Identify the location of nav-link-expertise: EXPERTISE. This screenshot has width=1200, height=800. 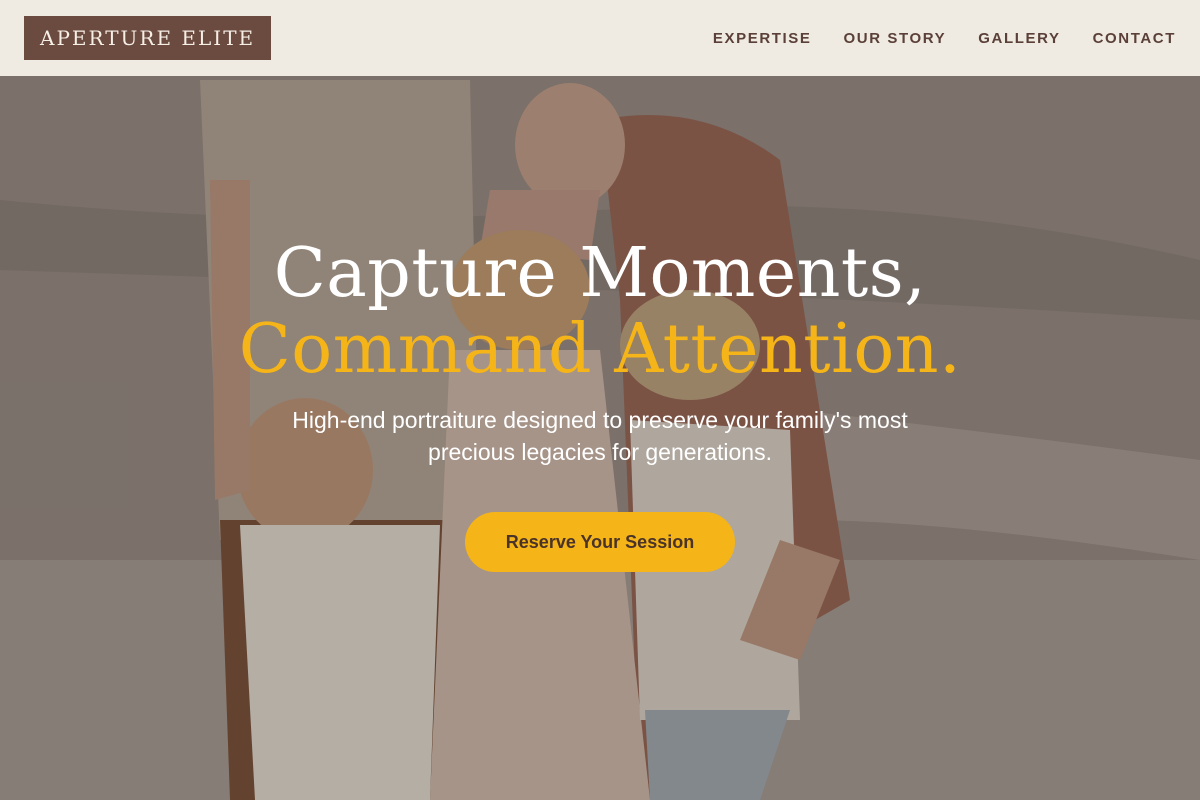
(762, 38).